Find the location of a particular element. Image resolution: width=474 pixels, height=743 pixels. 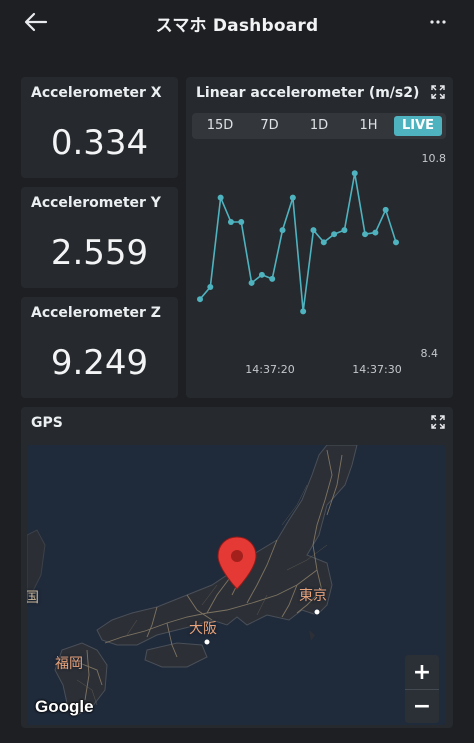

zoom-out-button: − is located at coordinates (422, 706).